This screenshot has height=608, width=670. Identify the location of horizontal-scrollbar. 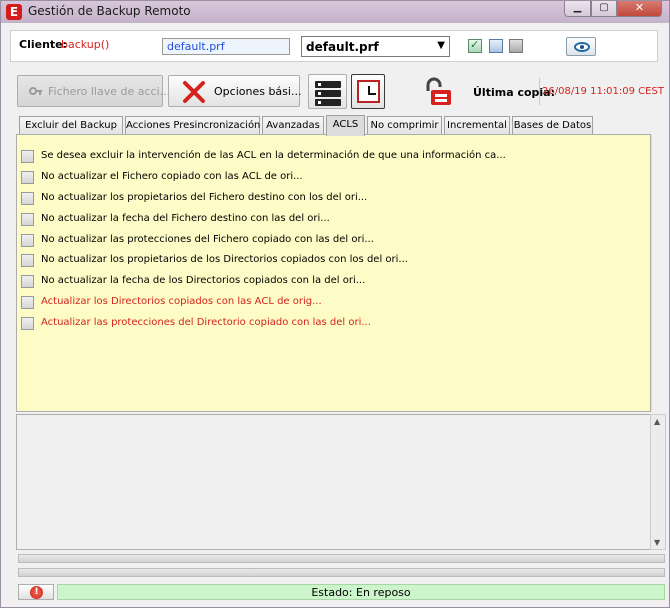
(341, 572).